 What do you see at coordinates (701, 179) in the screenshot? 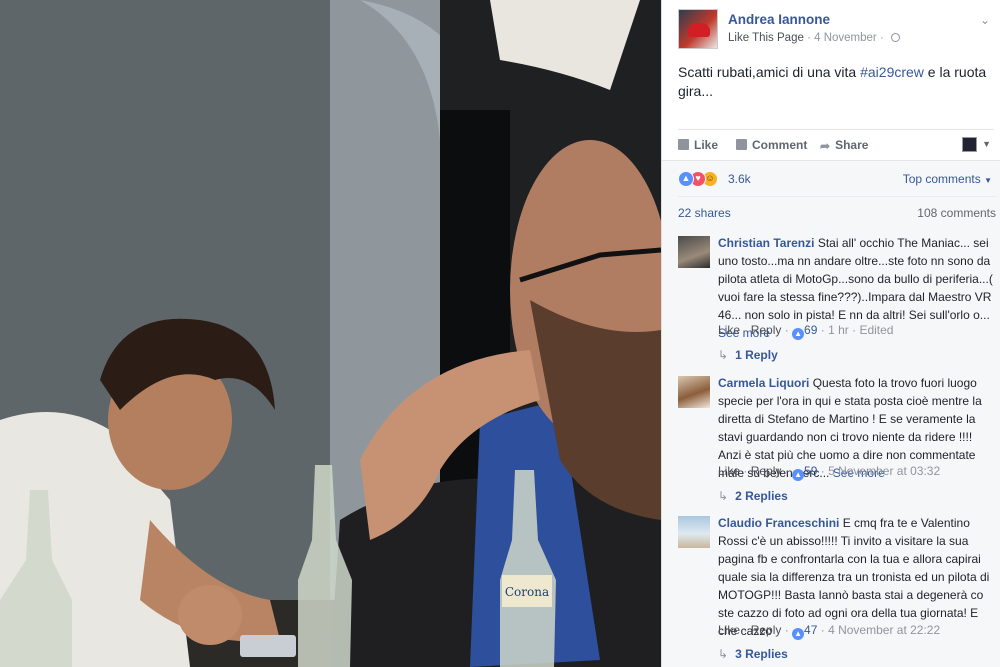
I see `reactions-icons: ▲ ♥ ☺` at bounding box center [701, 179].